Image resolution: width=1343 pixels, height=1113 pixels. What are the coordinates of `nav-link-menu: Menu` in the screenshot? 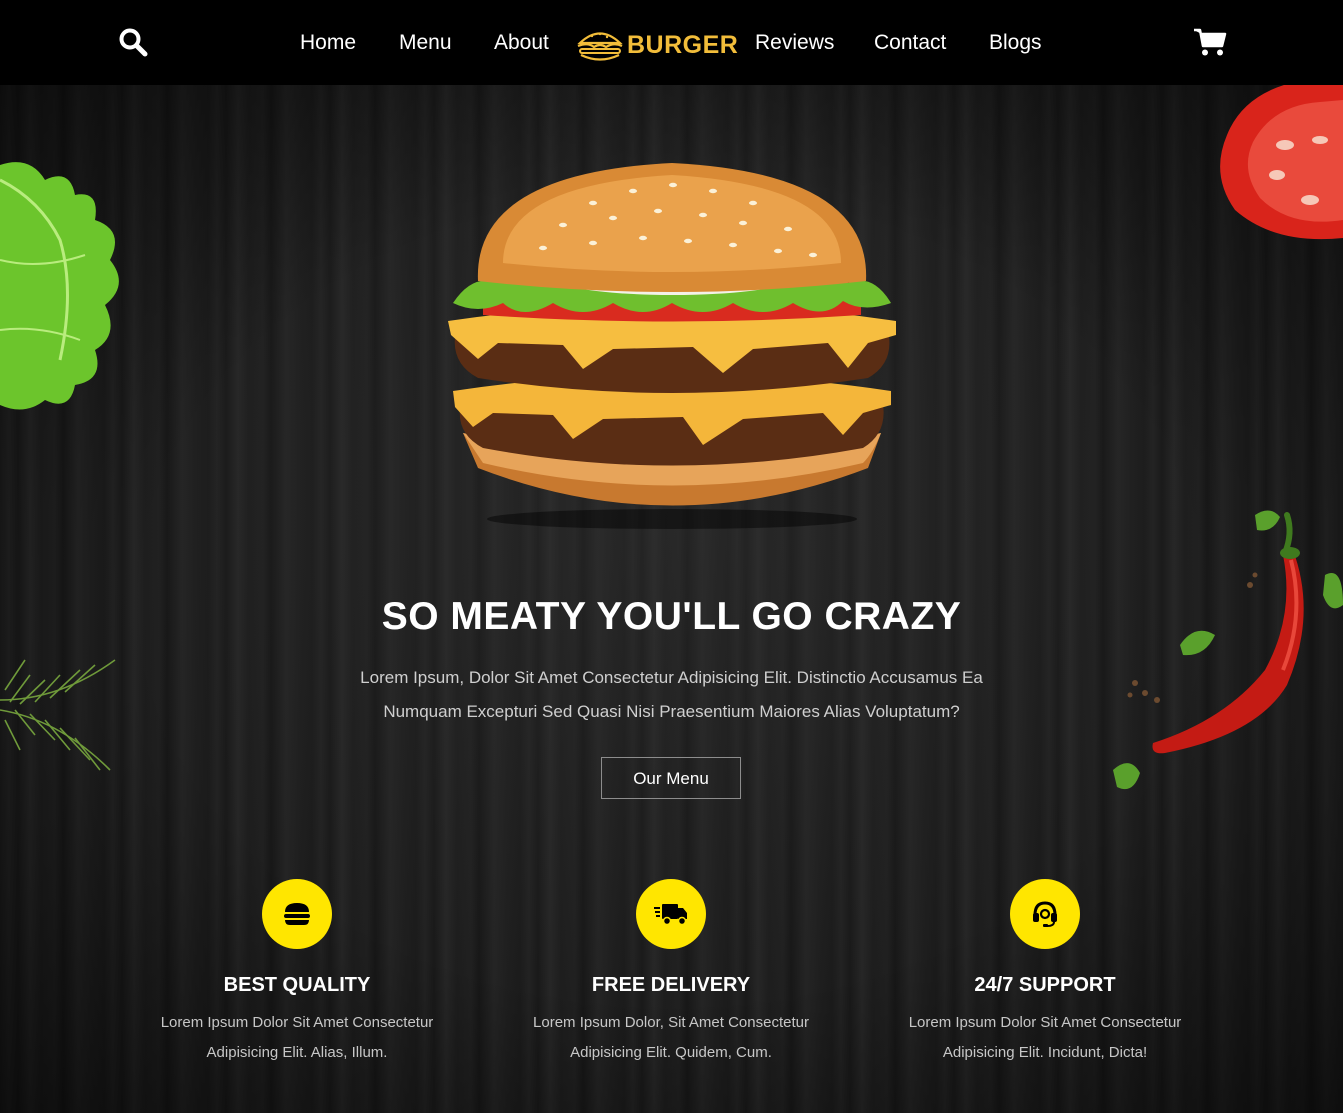 It's located at (425, 43).